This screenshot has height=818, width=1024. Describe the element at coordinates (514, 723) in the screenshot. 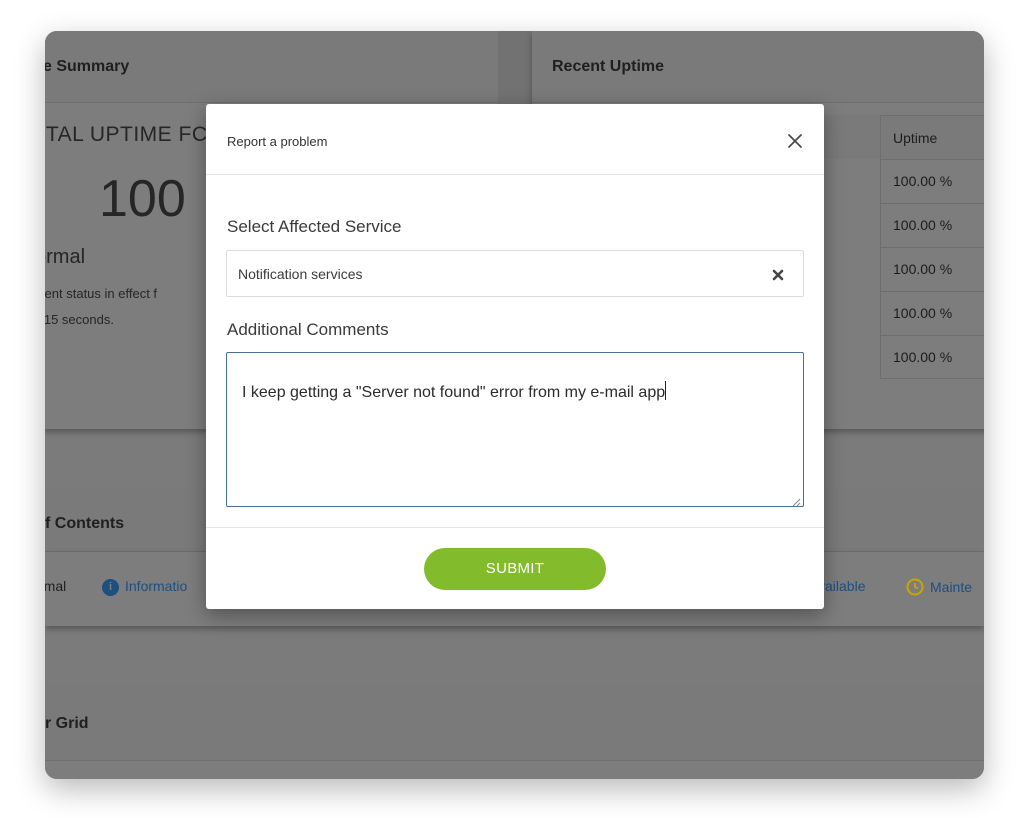

I see `grid-panel-header: r Grid` at that location.